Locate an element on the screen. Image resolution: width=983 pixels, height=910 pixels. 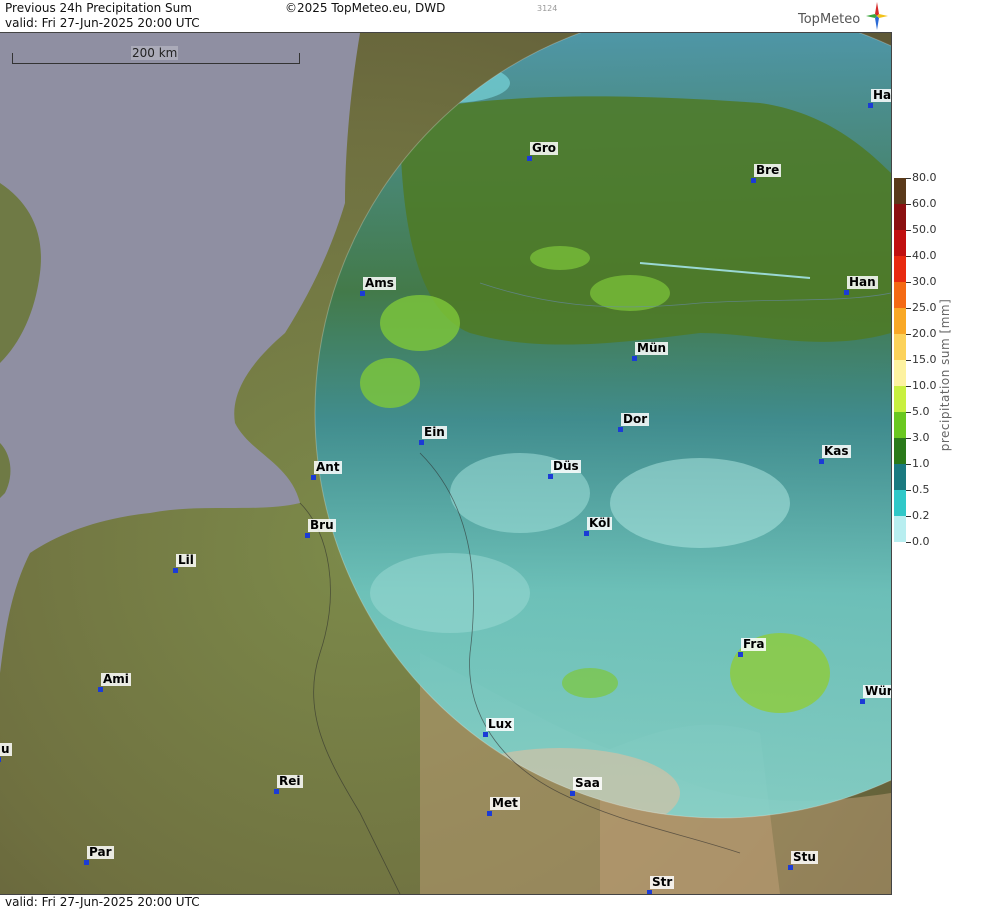
city-label: Bru is located at coordinates (322, 525).